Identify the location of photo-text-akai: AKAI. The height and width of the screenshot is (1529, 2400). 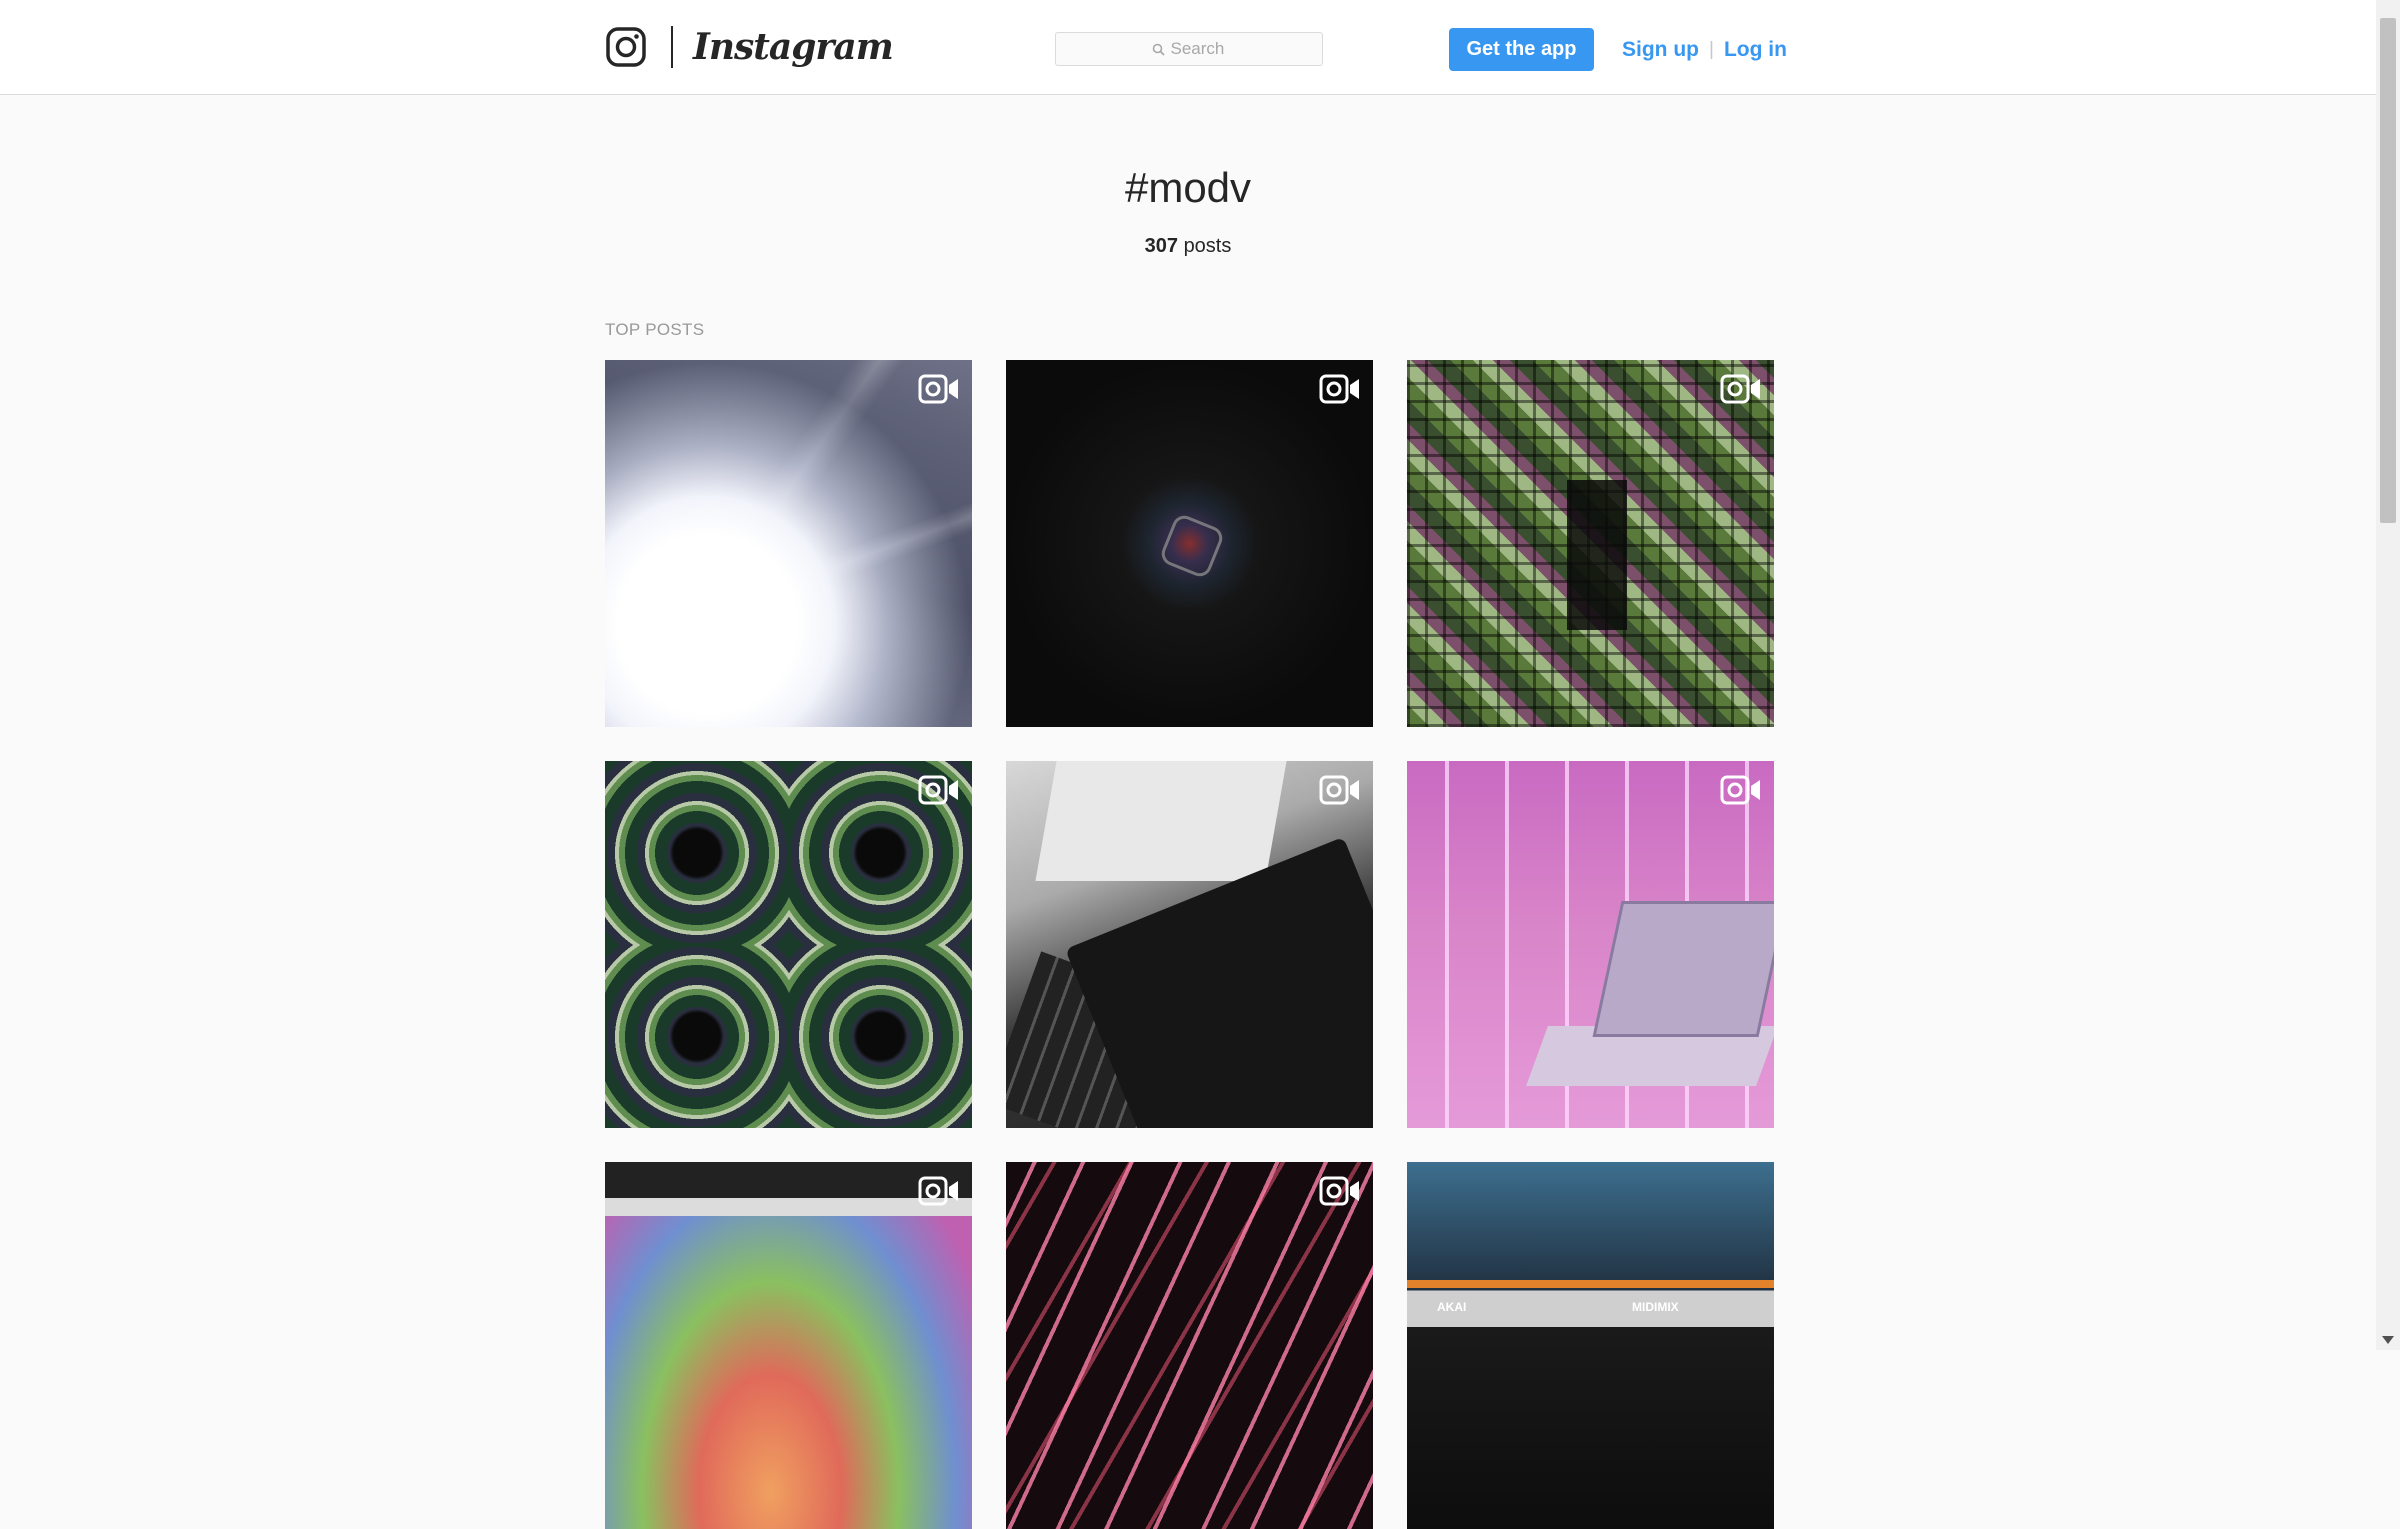
(1452, 1307).